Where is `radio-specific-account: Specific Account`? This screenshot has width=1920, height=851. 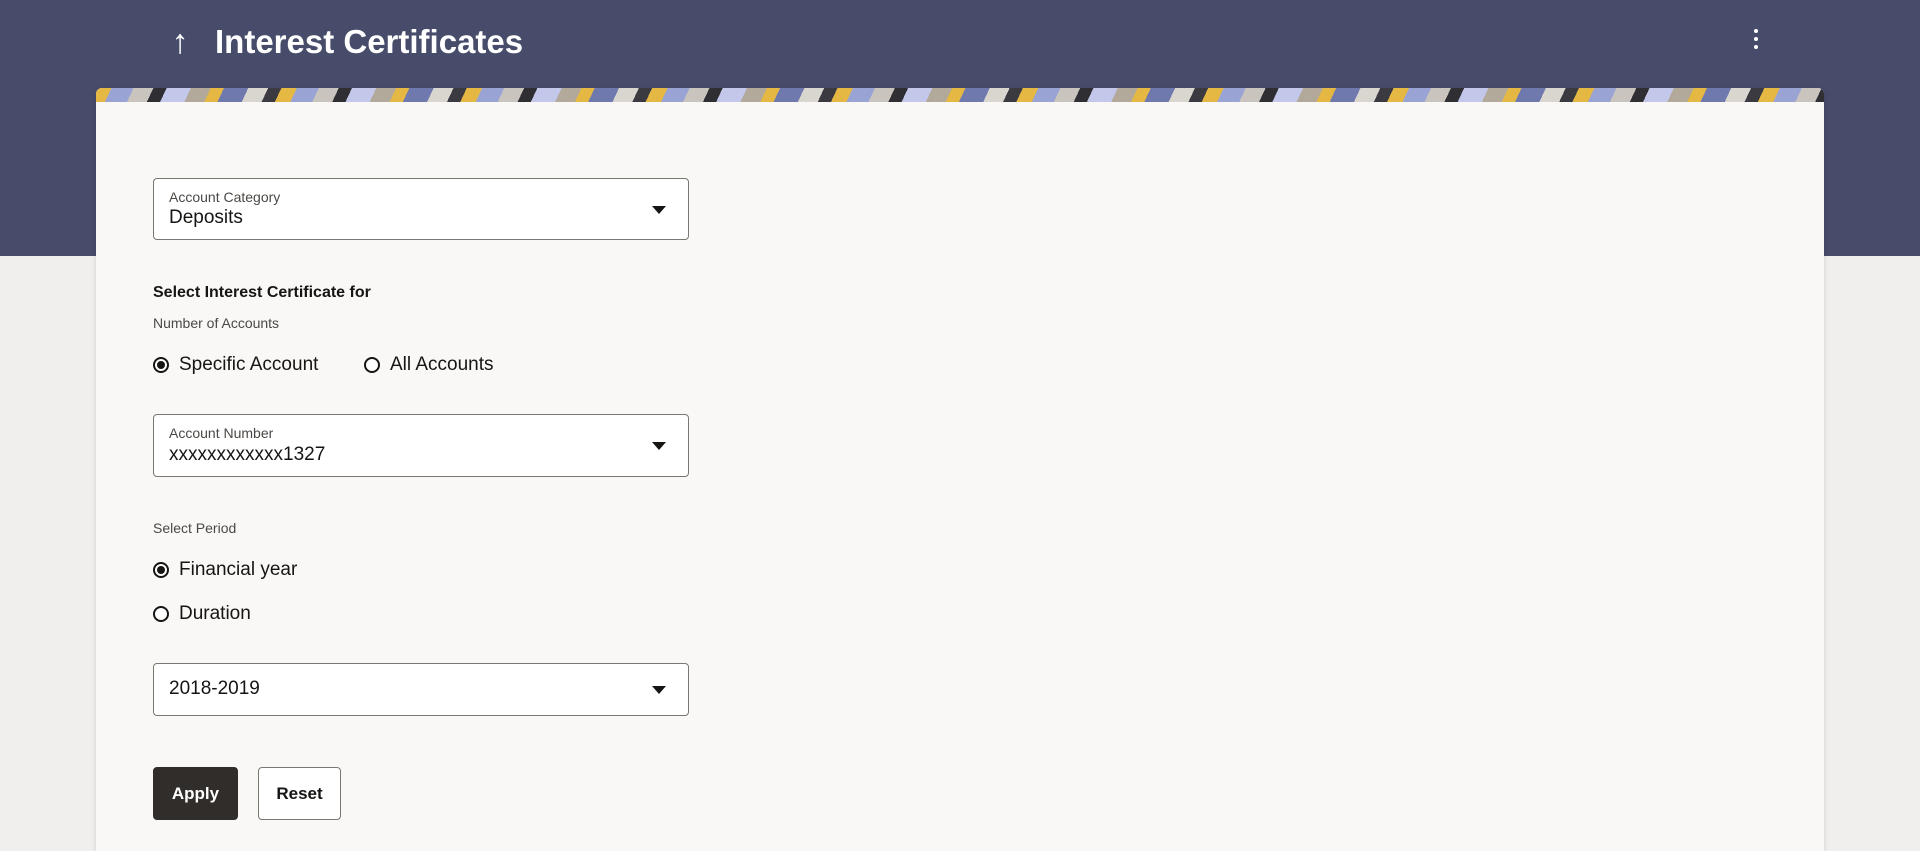
radio-specific-account: Specific Account is located at coordinates (235, 365).